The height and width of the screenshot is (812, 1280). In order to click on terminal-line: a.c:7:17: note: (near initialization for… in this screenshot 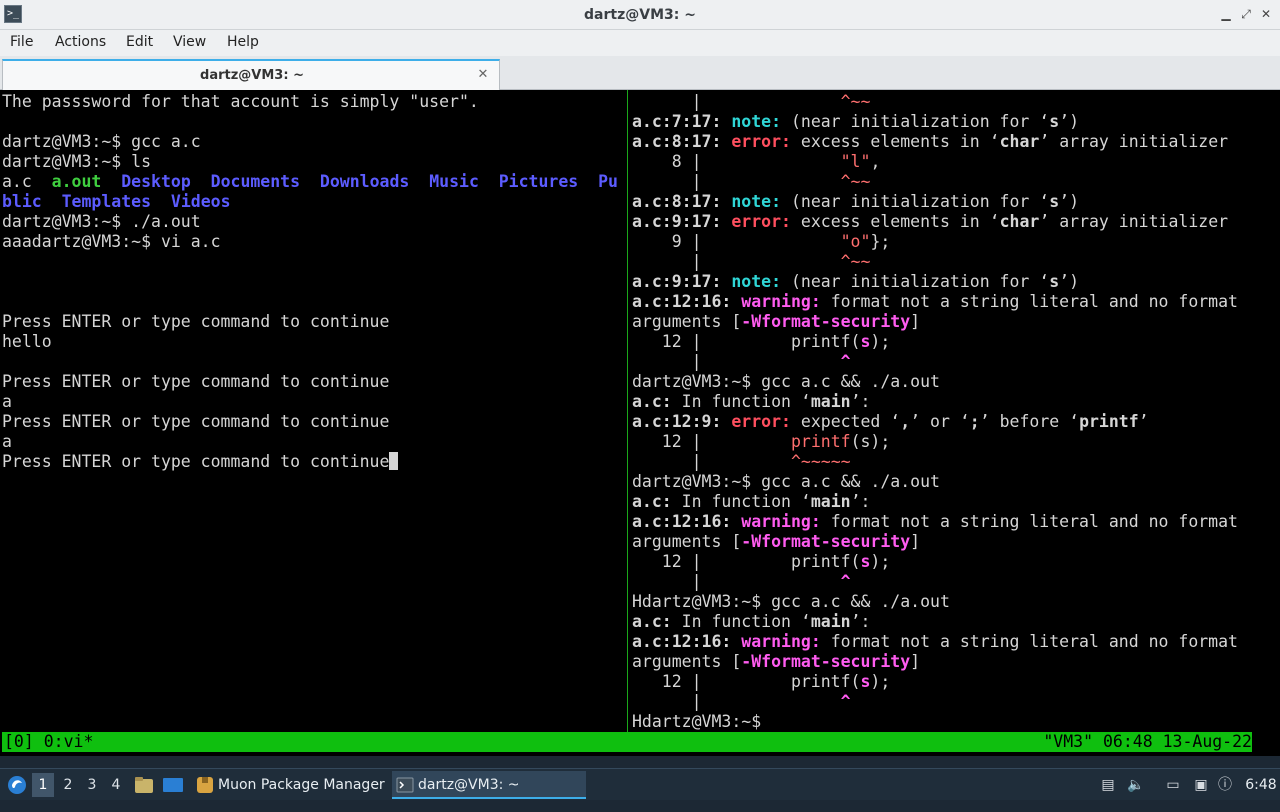, I will do `click(856, 121)`.